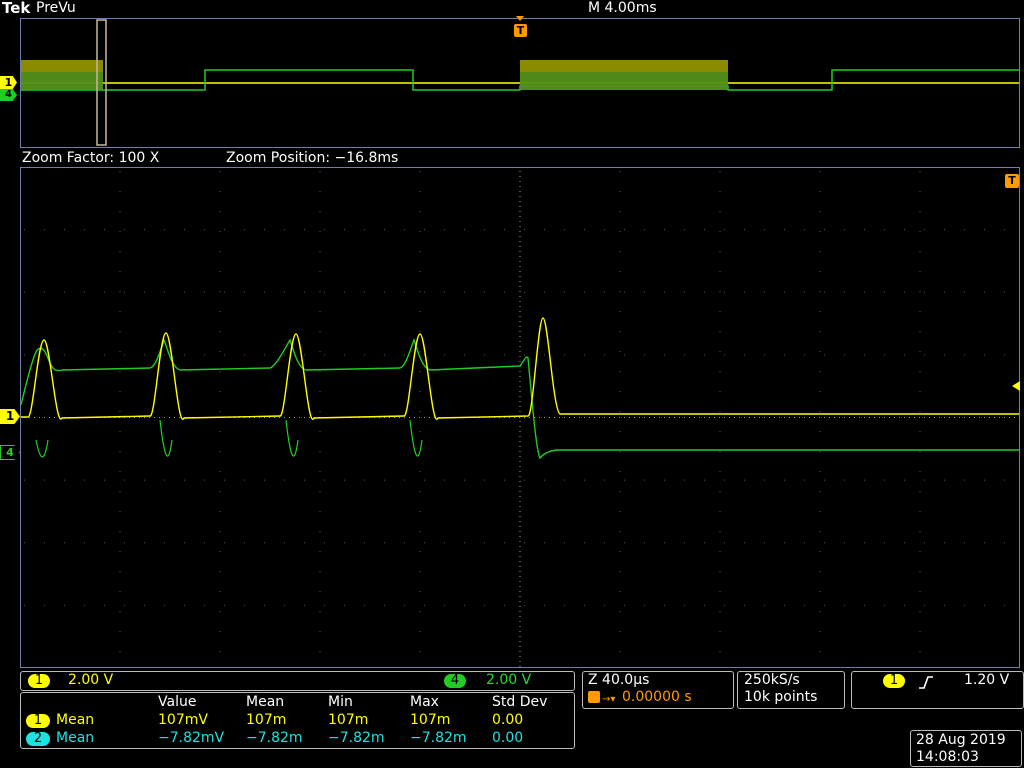 The width and height of the screenshot is (1024, 768). What do you see at coordinates (926, 682) in the screenshot?
I see `rising-edge-icon` at bounding box center [926, 682].